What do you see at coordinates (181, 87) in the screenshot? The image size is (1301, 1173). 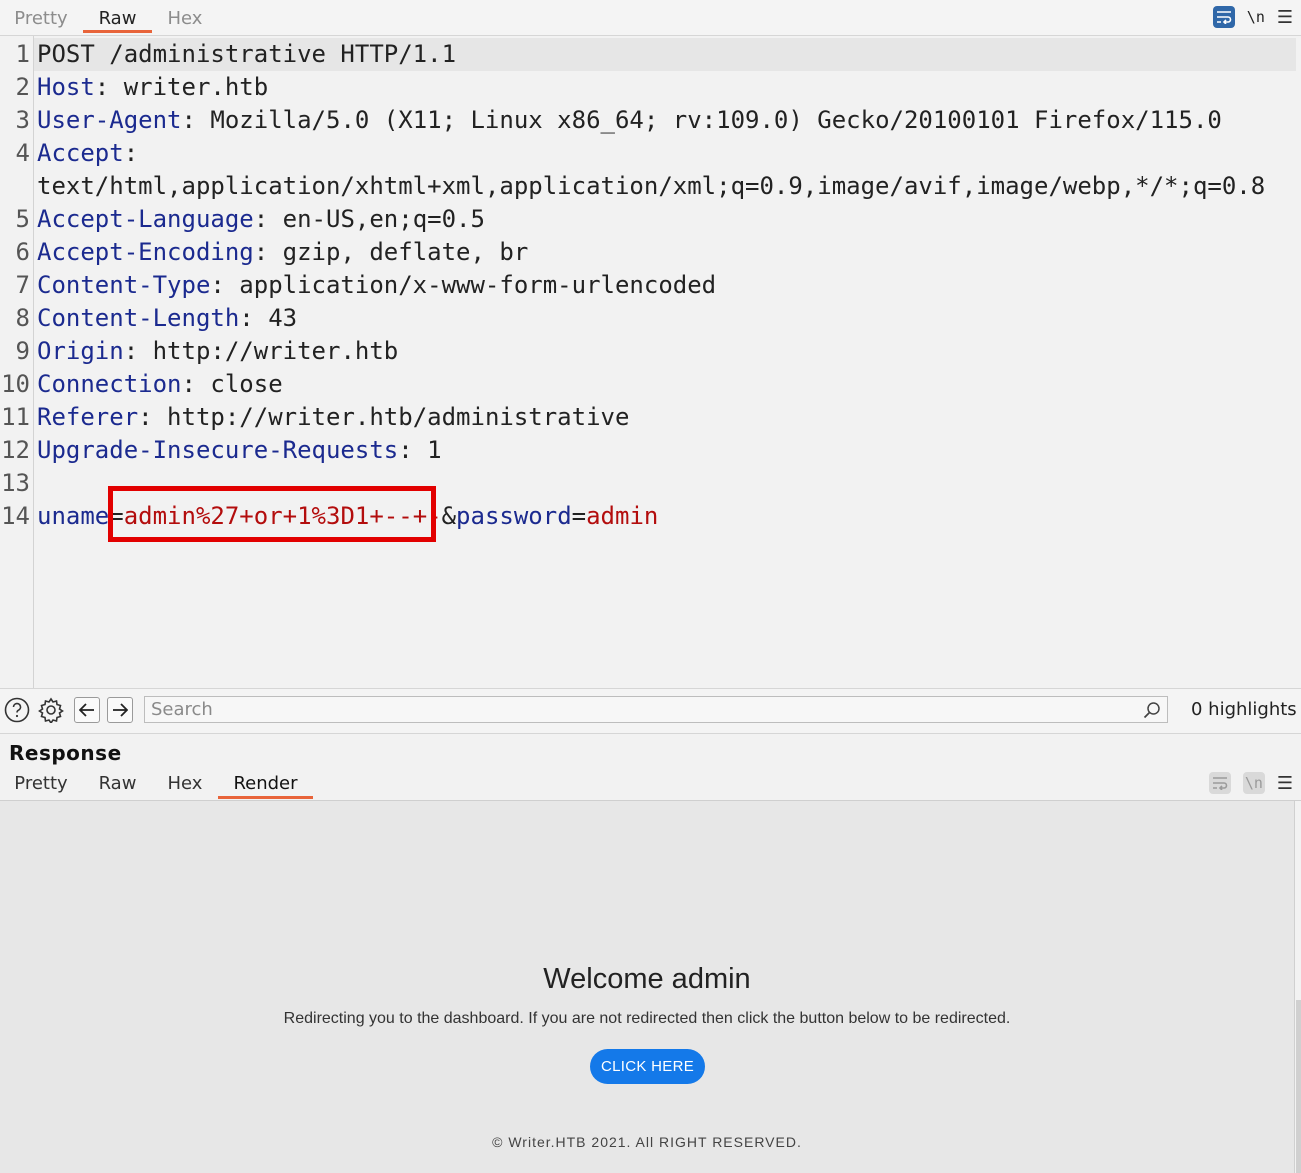 I see `code-segment: : writer.htb` at bounding box center [181, 87].